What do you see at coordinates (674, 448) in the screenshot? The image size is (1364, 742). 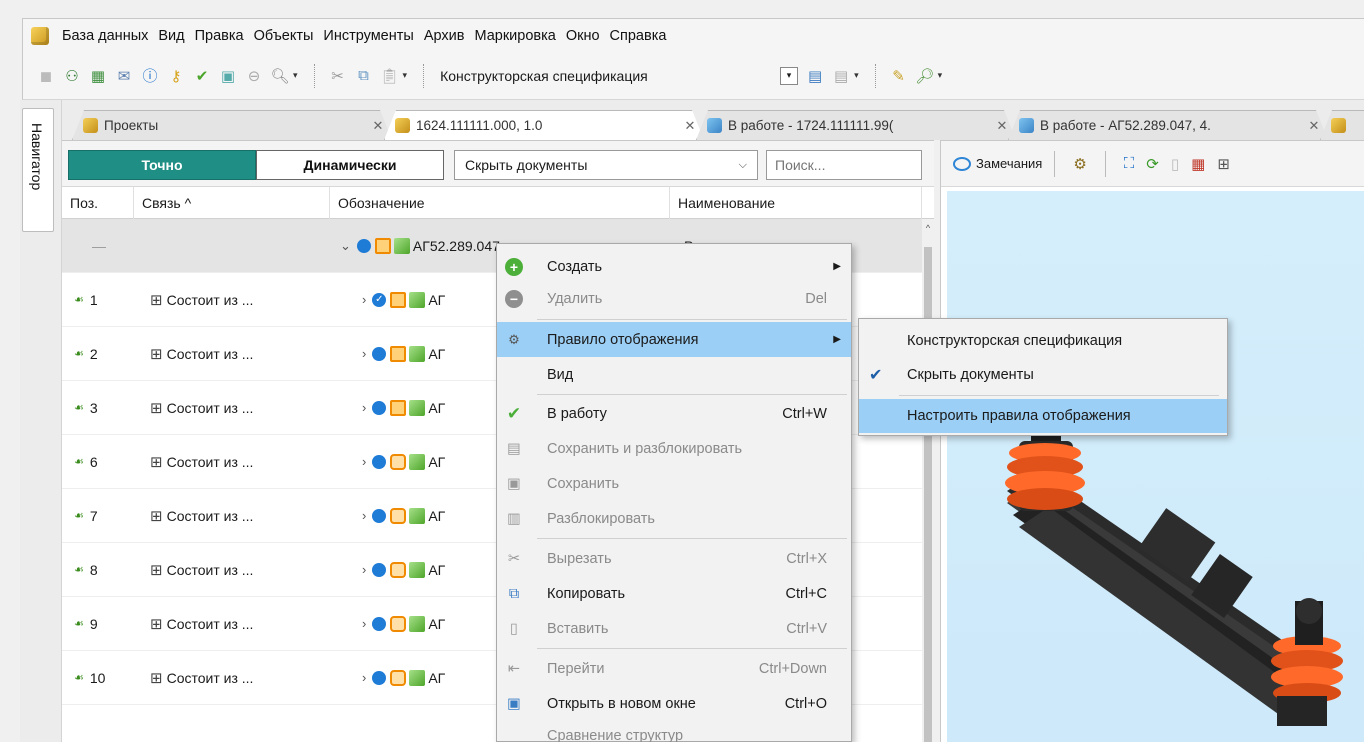 I see `menu-item-save-unlock: ▤ Сохранить и разблокировать` at bounding box center [674, 448].